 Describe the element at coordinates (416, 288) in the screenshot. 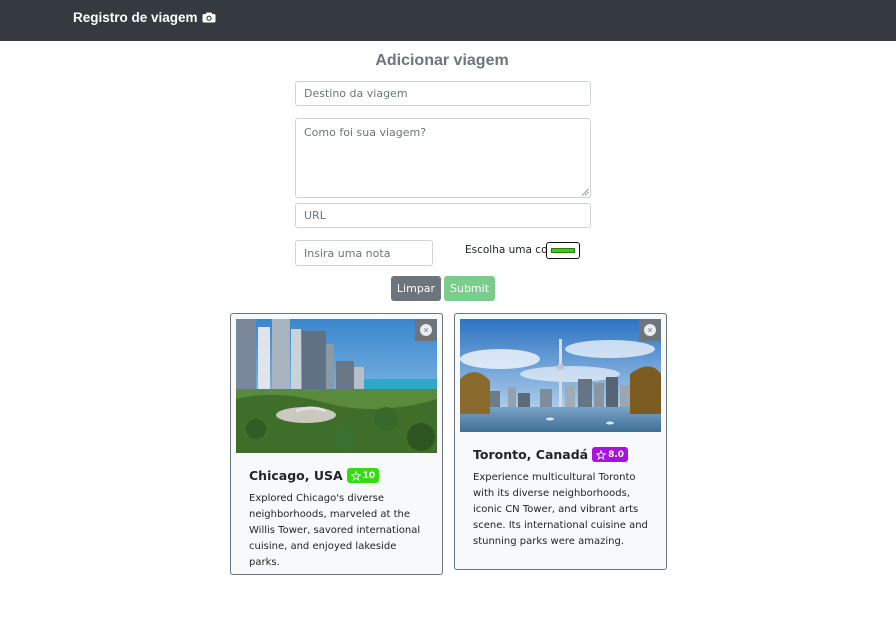

I see `clear-button: Limpar` at that location.